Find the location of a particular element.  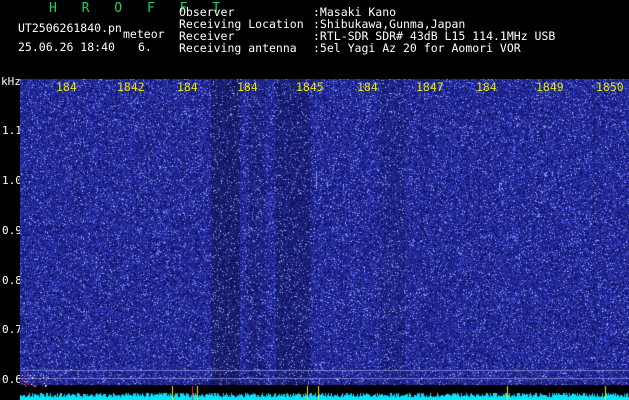

event-count: 6. is located at coordinates (145, 47).